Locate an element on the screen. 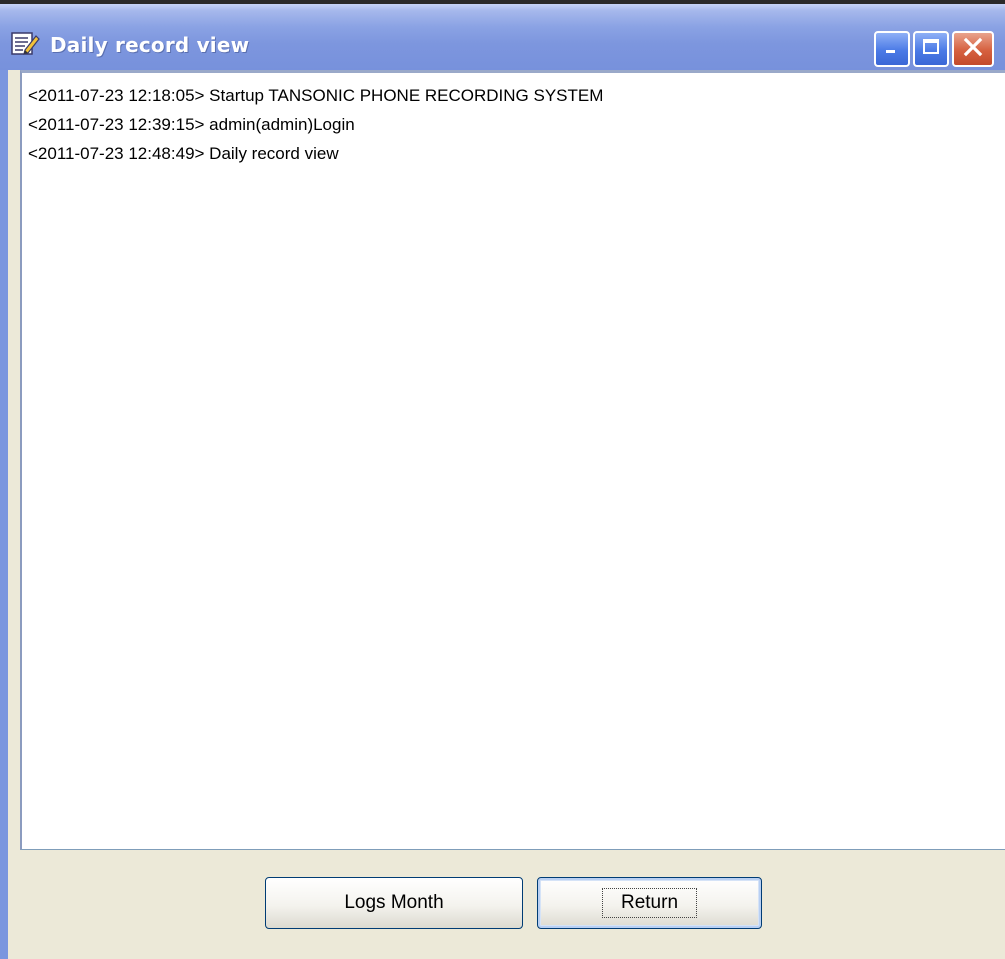  logs-month-button: Logs Month is located at coordinates (394, 903).